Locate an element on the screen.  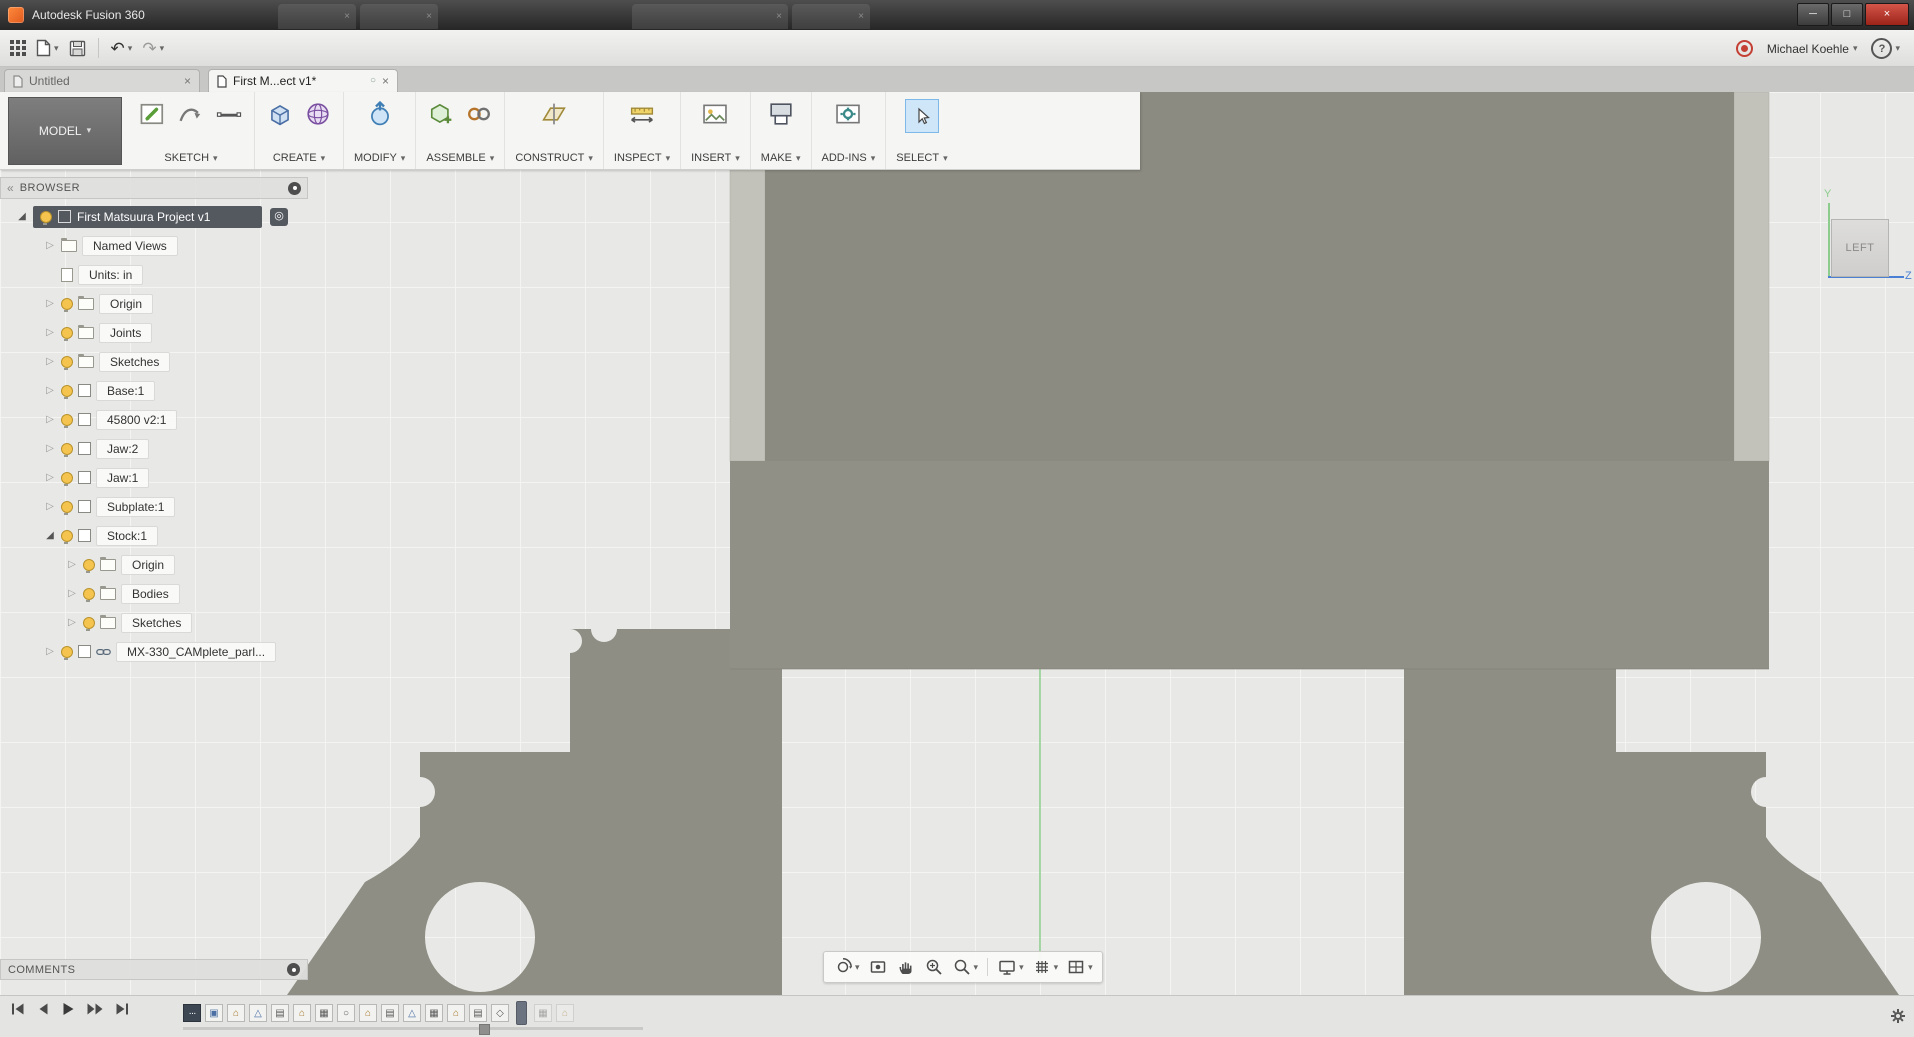
tab-untitled: Untitled × is located at coordinates (102, 80).